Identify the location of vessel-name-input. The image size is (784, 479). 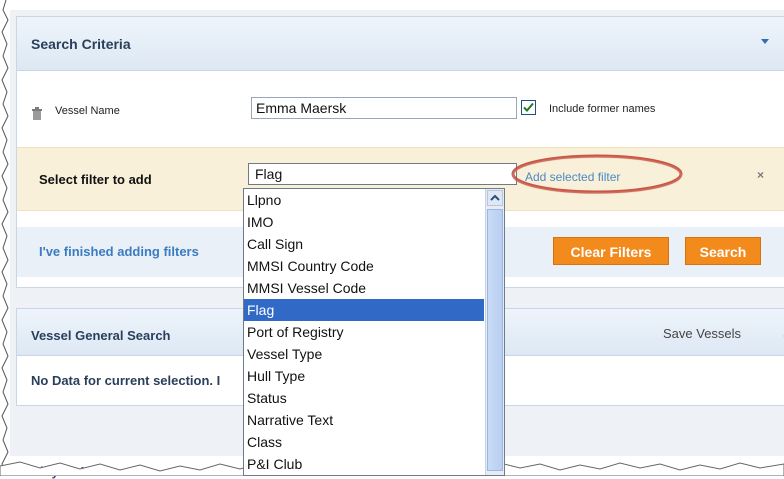
(384, 108).